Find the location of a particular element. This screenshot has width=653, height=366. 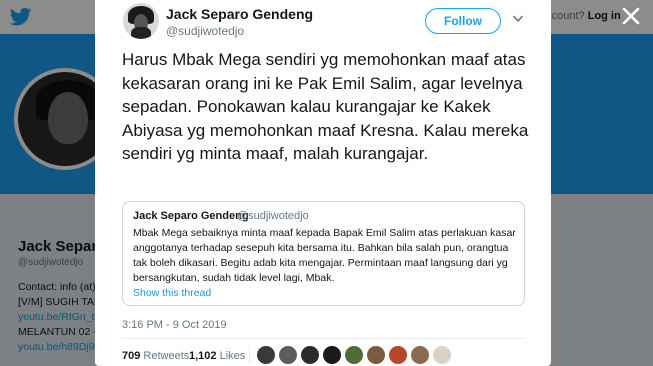

retweet-count-value: 709 is located at coordinates (131, 356).